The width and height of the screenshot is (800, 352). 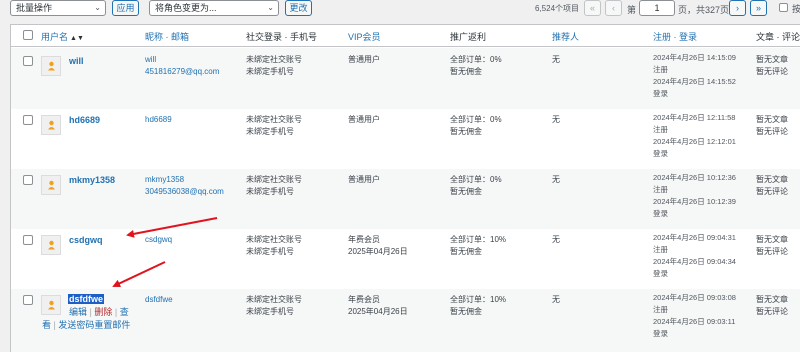 I want to click on reset-password-link: 发送密码重置邮件, so click(x=94, y=325).